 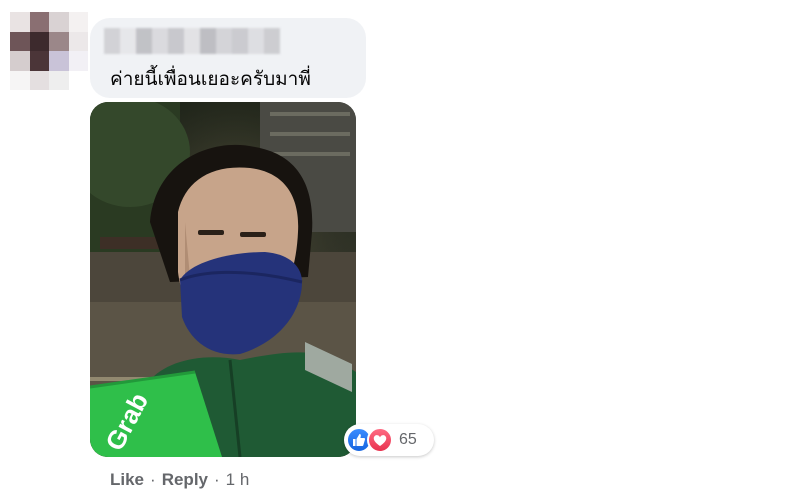 What do you see at coordinates (408, 439) in the screenshot?
I see `reaction-count: 65` at bounding box center [408, 439].